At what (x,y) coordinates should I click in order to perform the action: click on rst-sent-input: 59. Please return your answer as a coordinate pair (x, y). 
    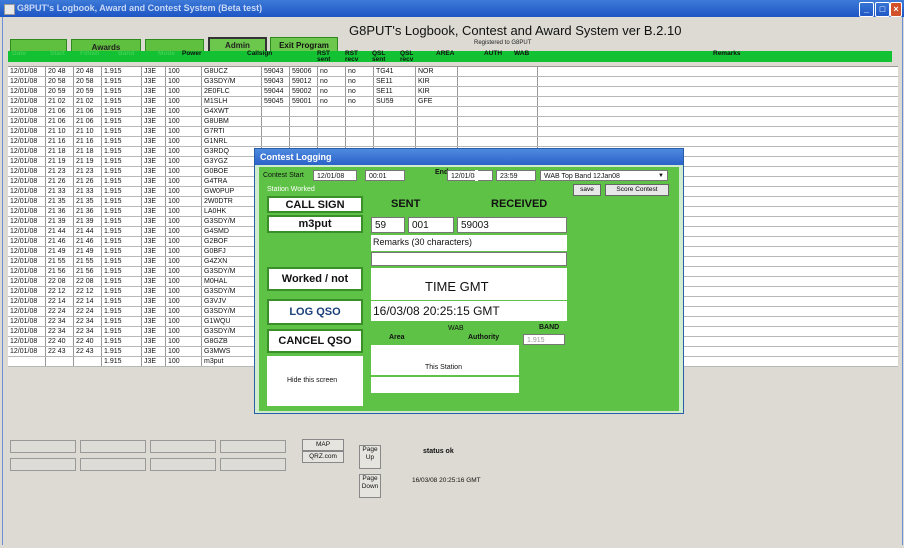
    Looking at the image, I should click on (388, 225).